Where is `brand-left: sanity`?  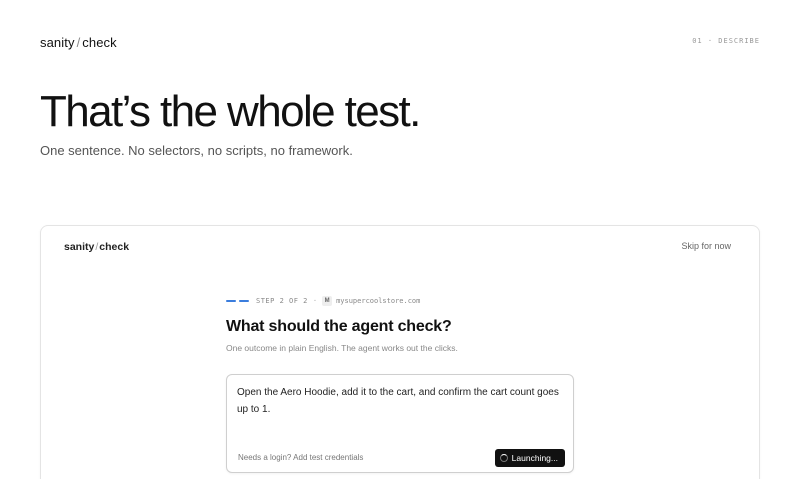
brand-left: sanity is located at coordinates (57, 42).